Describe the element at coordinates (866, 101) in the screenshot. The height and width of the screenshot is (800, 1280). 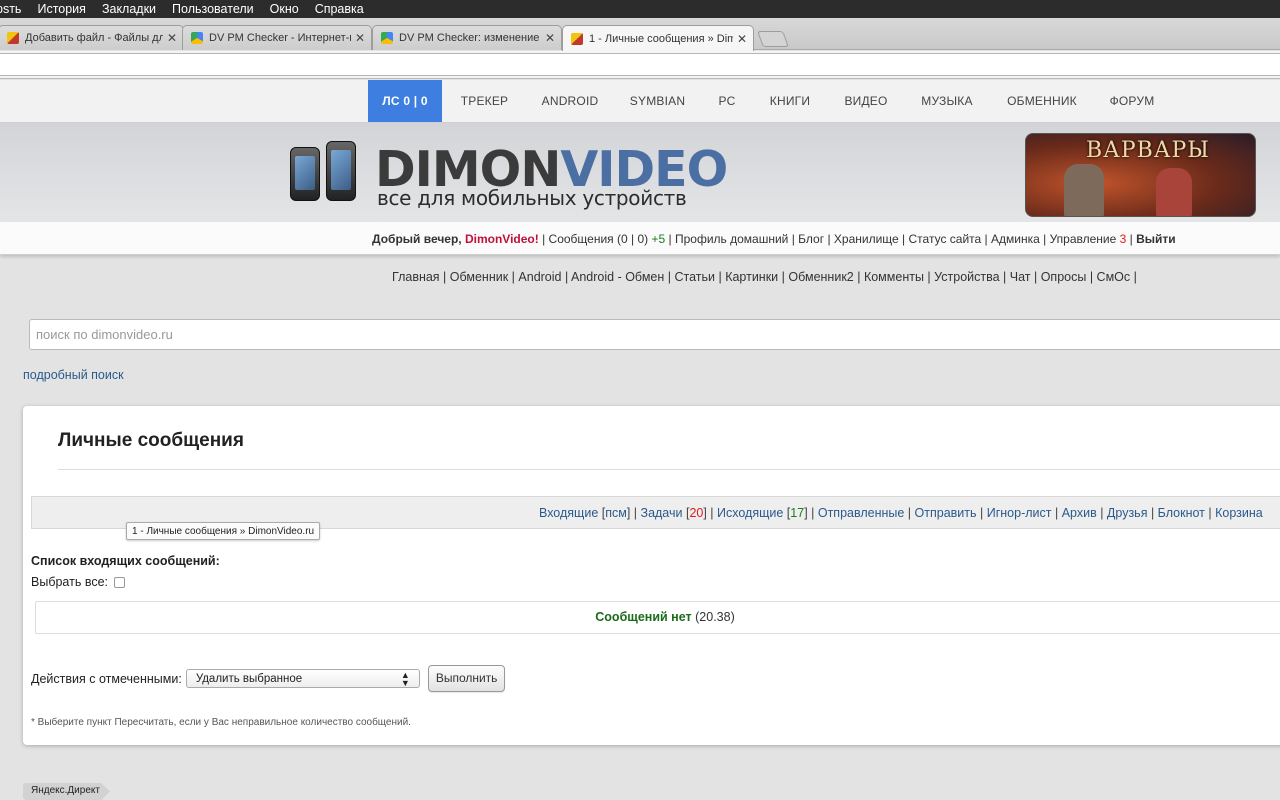
I see `nav-video: ВИДЕО` at that location.